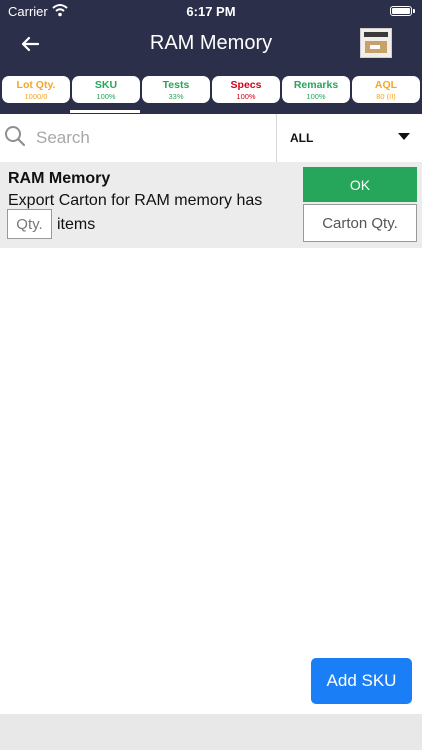 The width and height of the screenshot is (422, 750). I want to click on tab-specs: Specs 100%, so click(246, 89).